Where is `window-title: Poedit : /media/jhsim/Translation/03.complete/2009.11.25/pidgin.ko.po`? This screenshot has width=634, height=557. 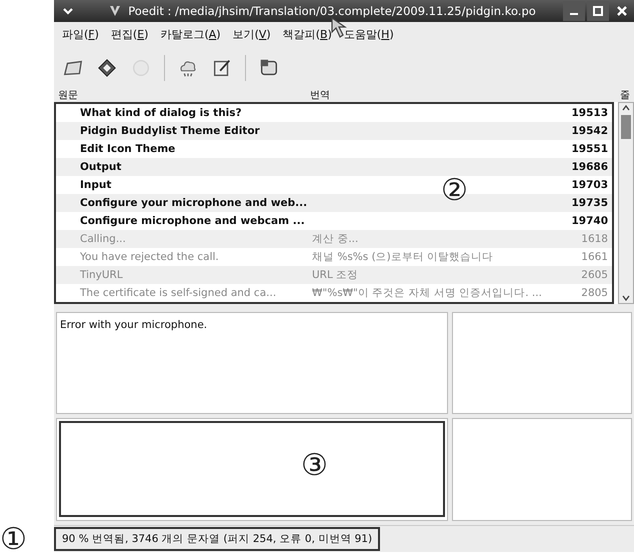
window-title: Poedit : /media/jhsim/Translation/03.complete/2009.11.25/pidgin.ko.po is located at coordinates (332, 11).